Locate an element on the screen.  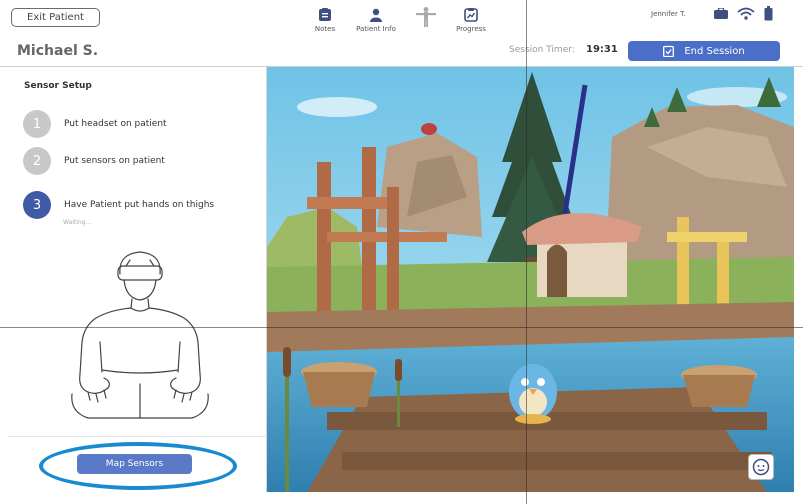
briefcase-icon is located at coordinates (721, 13).